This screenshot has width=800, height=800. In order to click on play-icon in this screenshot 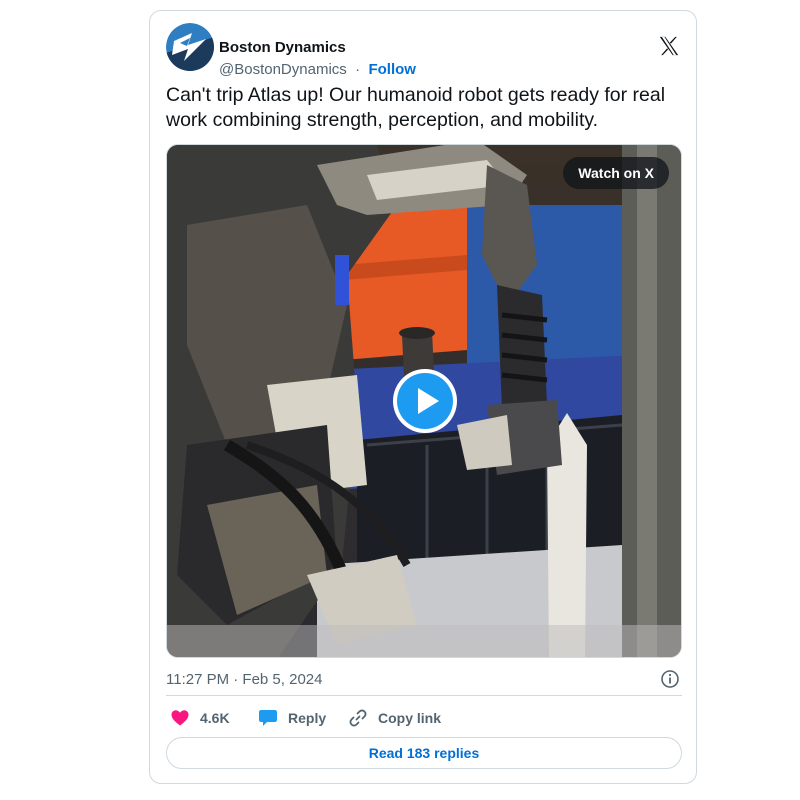, I will do `click(425, 401)`.